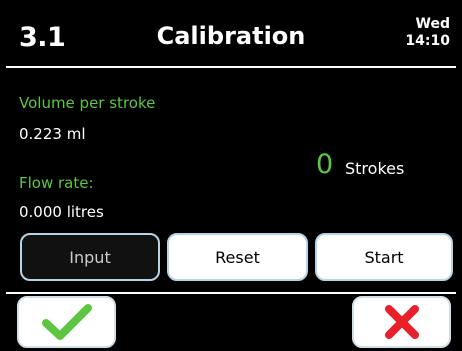  I want to click on header-divider, so click(231, 67).